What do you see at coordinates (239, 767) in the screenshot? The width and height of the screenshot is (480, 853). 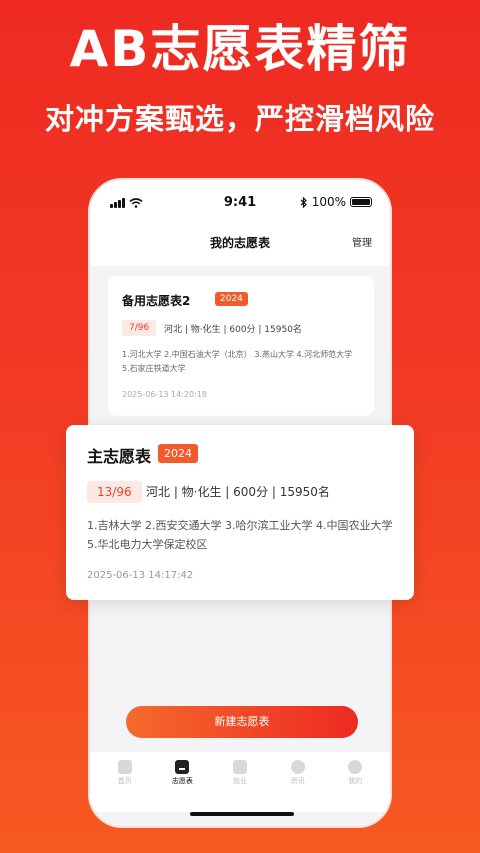 I see `briefcase-icon` at bounding box center [239, 767].